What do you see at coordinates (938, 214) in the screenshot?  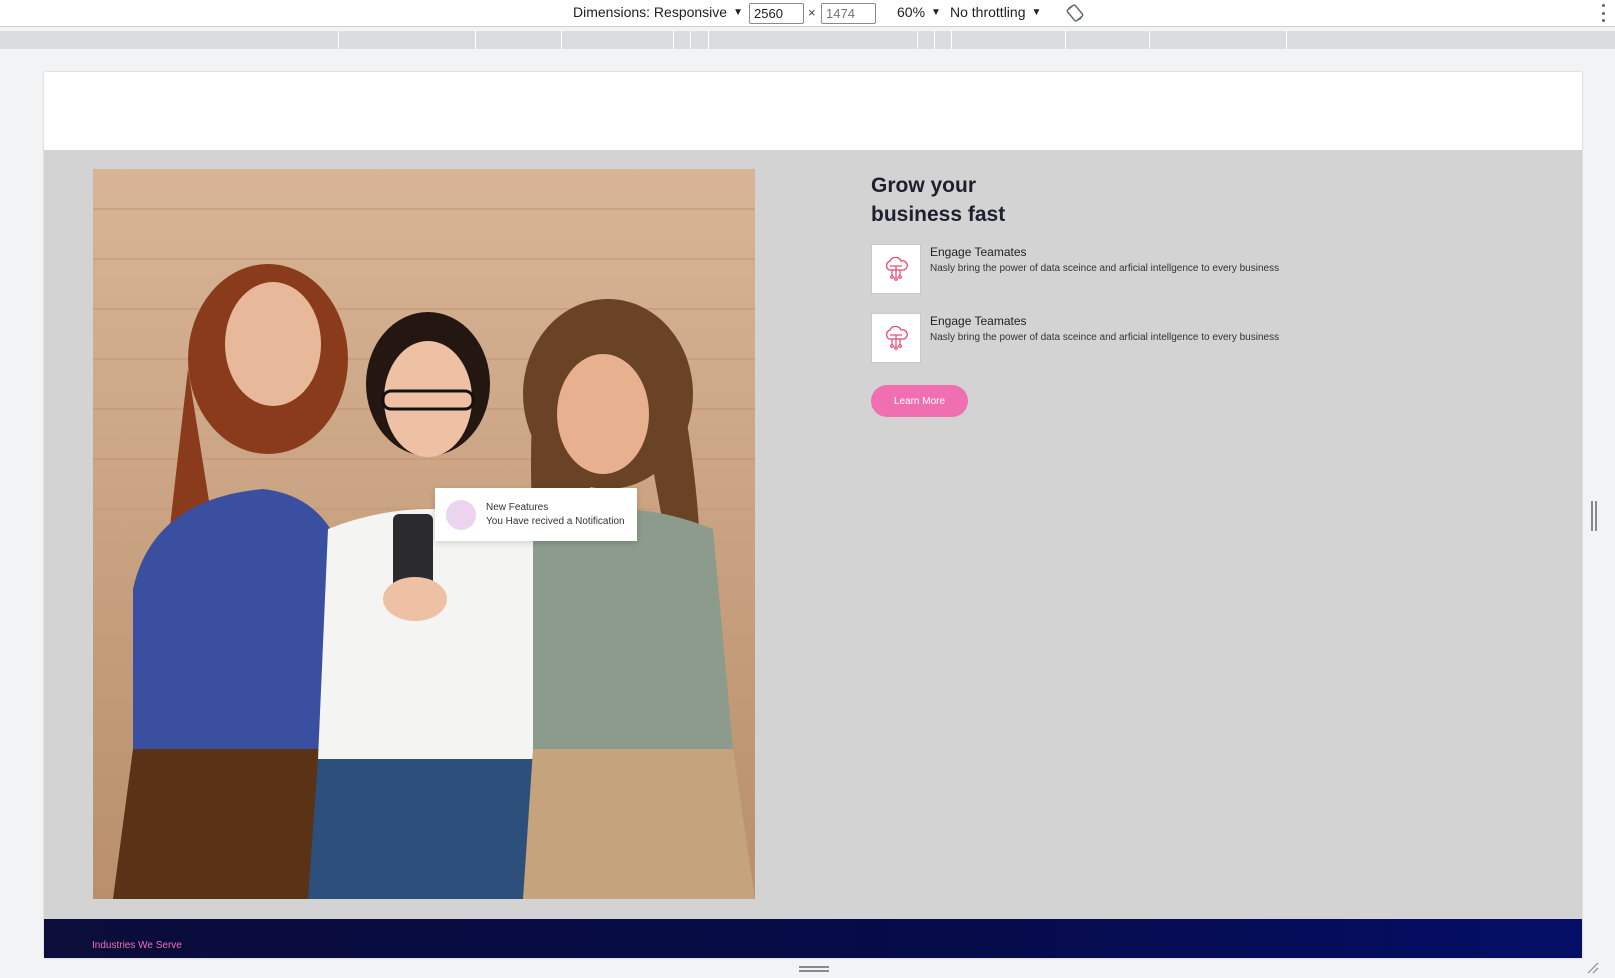 I see `hero-title-line2: business fast` at bounding box center [938, 214].